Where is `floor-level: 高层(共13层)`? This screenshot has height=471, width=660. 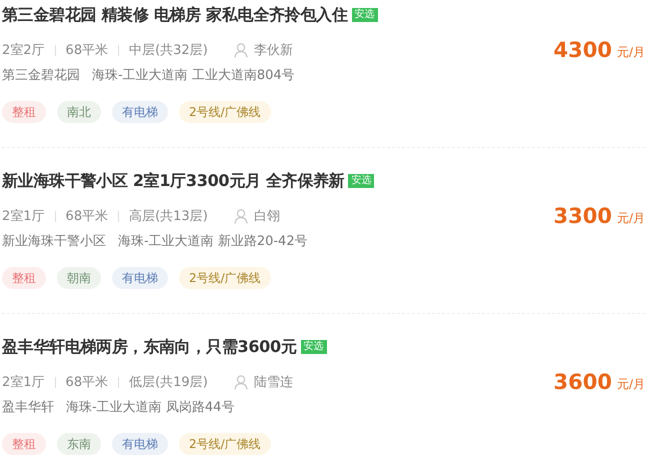 floor-level: 高层(共13层) is located at coordinates (168, 216).